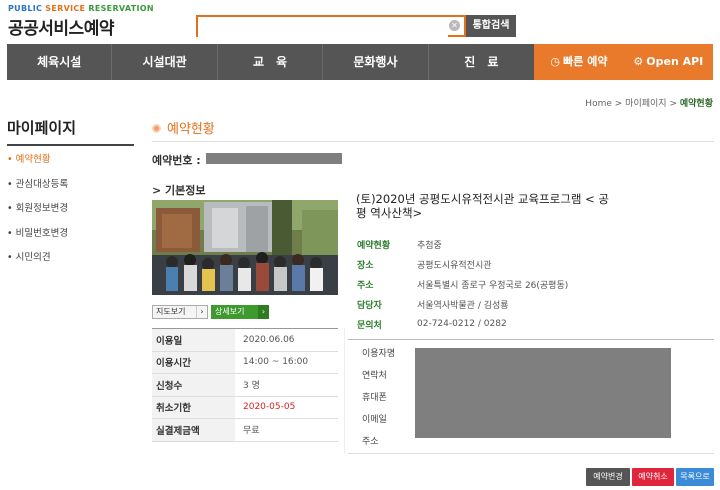  I want to click on sidebar-item-password: • 비밀번호변경, so click(70, 239).